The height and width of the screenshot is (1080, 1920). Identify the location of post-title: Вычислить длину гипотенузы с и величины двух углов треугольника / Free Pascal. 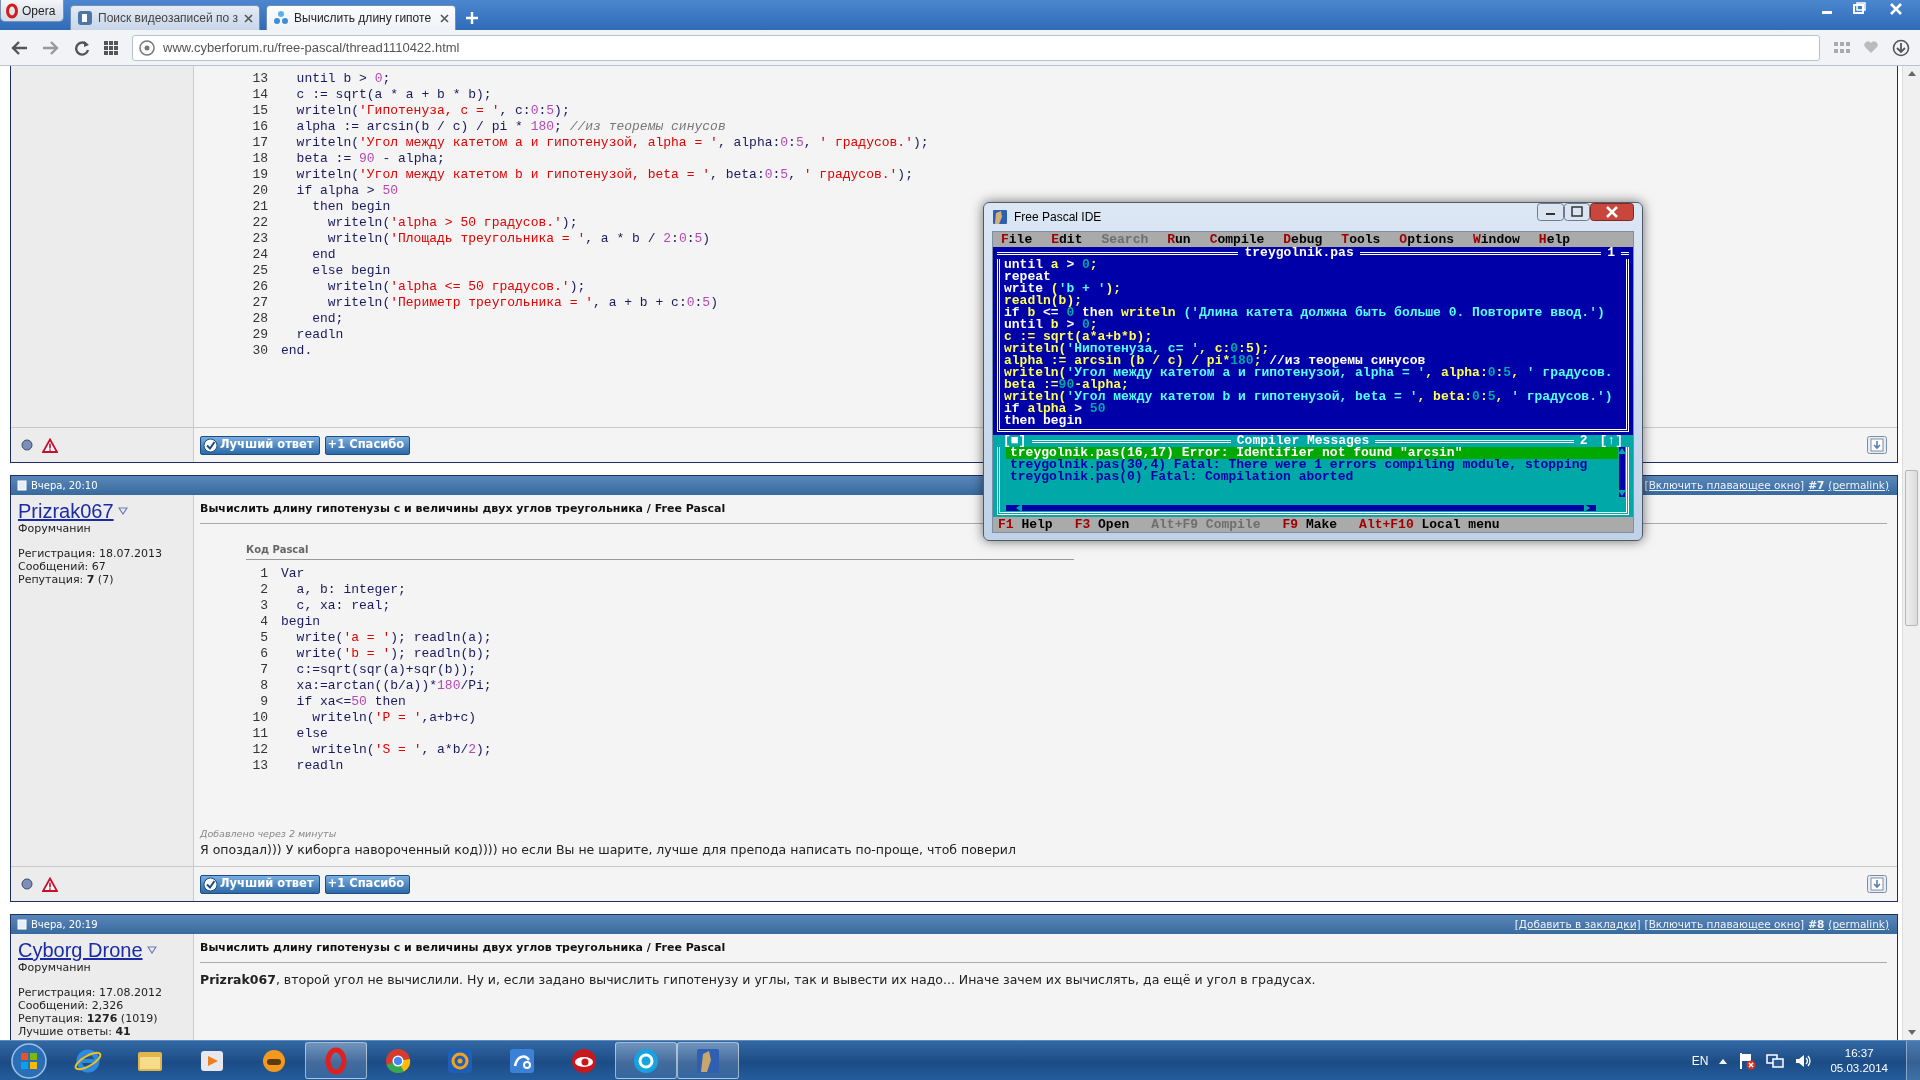
(463, 948).